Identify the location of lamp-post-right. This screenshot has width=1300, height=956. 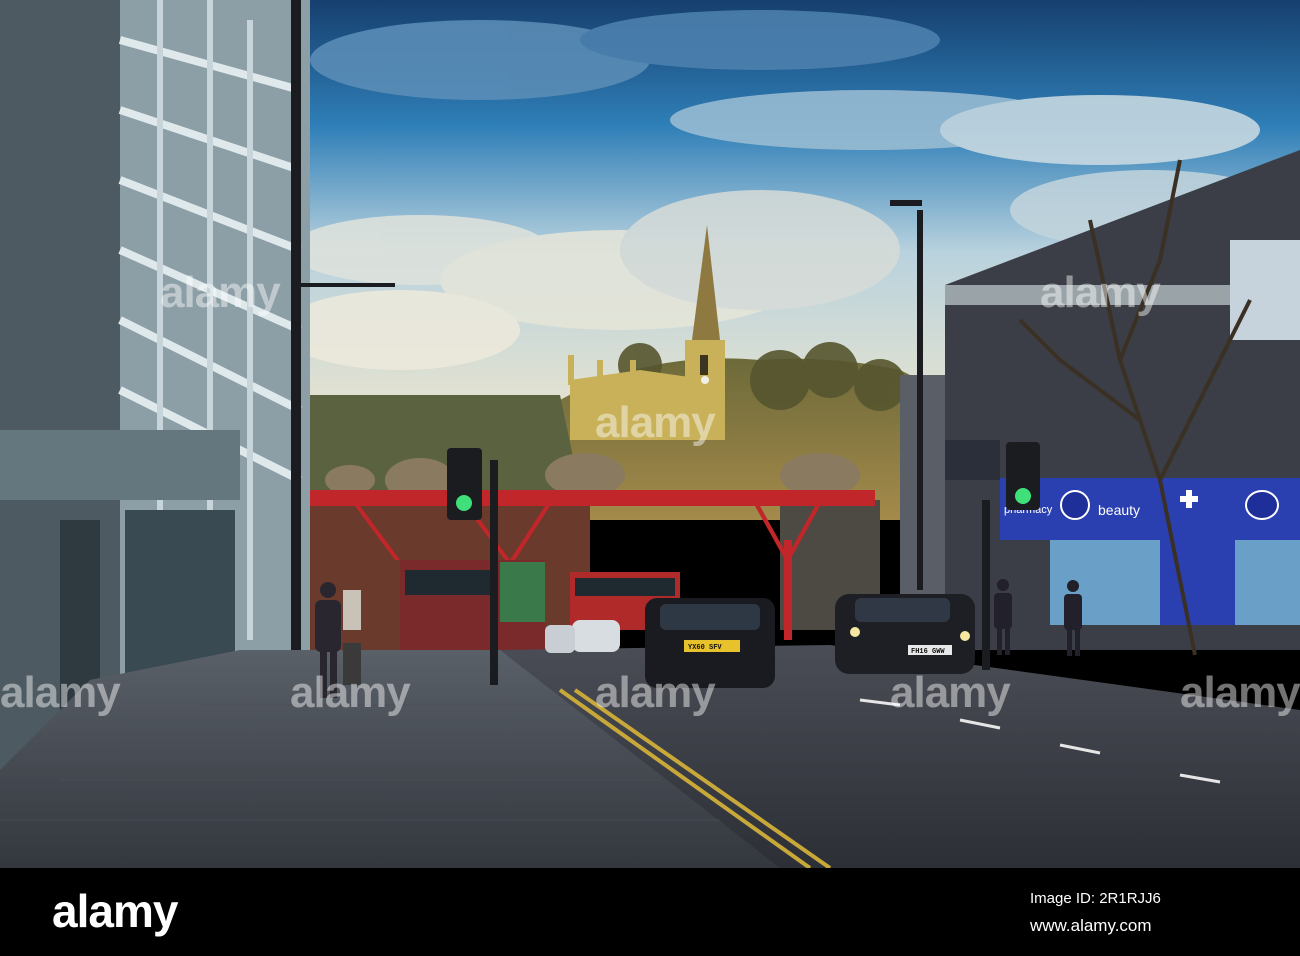
(920, 400).